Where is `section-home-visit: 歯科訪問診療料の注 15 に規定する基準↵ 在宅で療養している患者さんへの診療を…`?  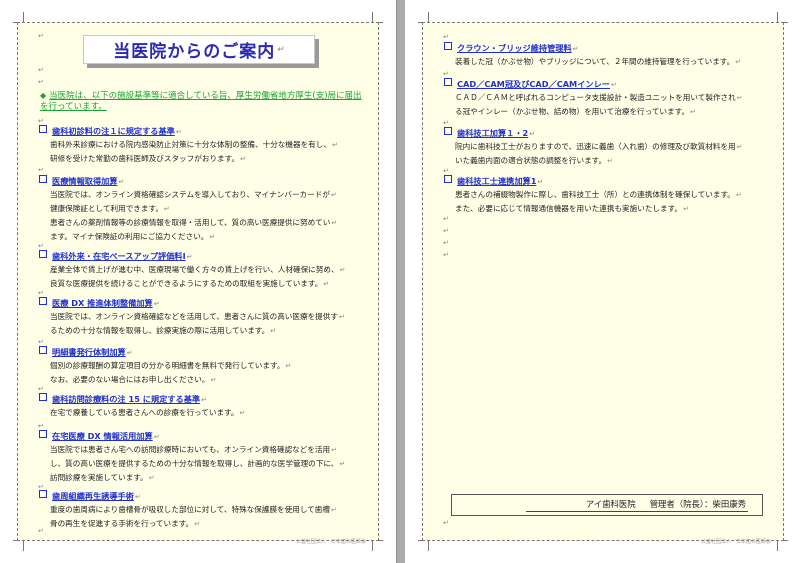
section-home-visit: 歯科訪問診療料の注 15 に規定する基準↵ 在宅で療養している患者さんへの診療を… is located at coordinates (204, 406).